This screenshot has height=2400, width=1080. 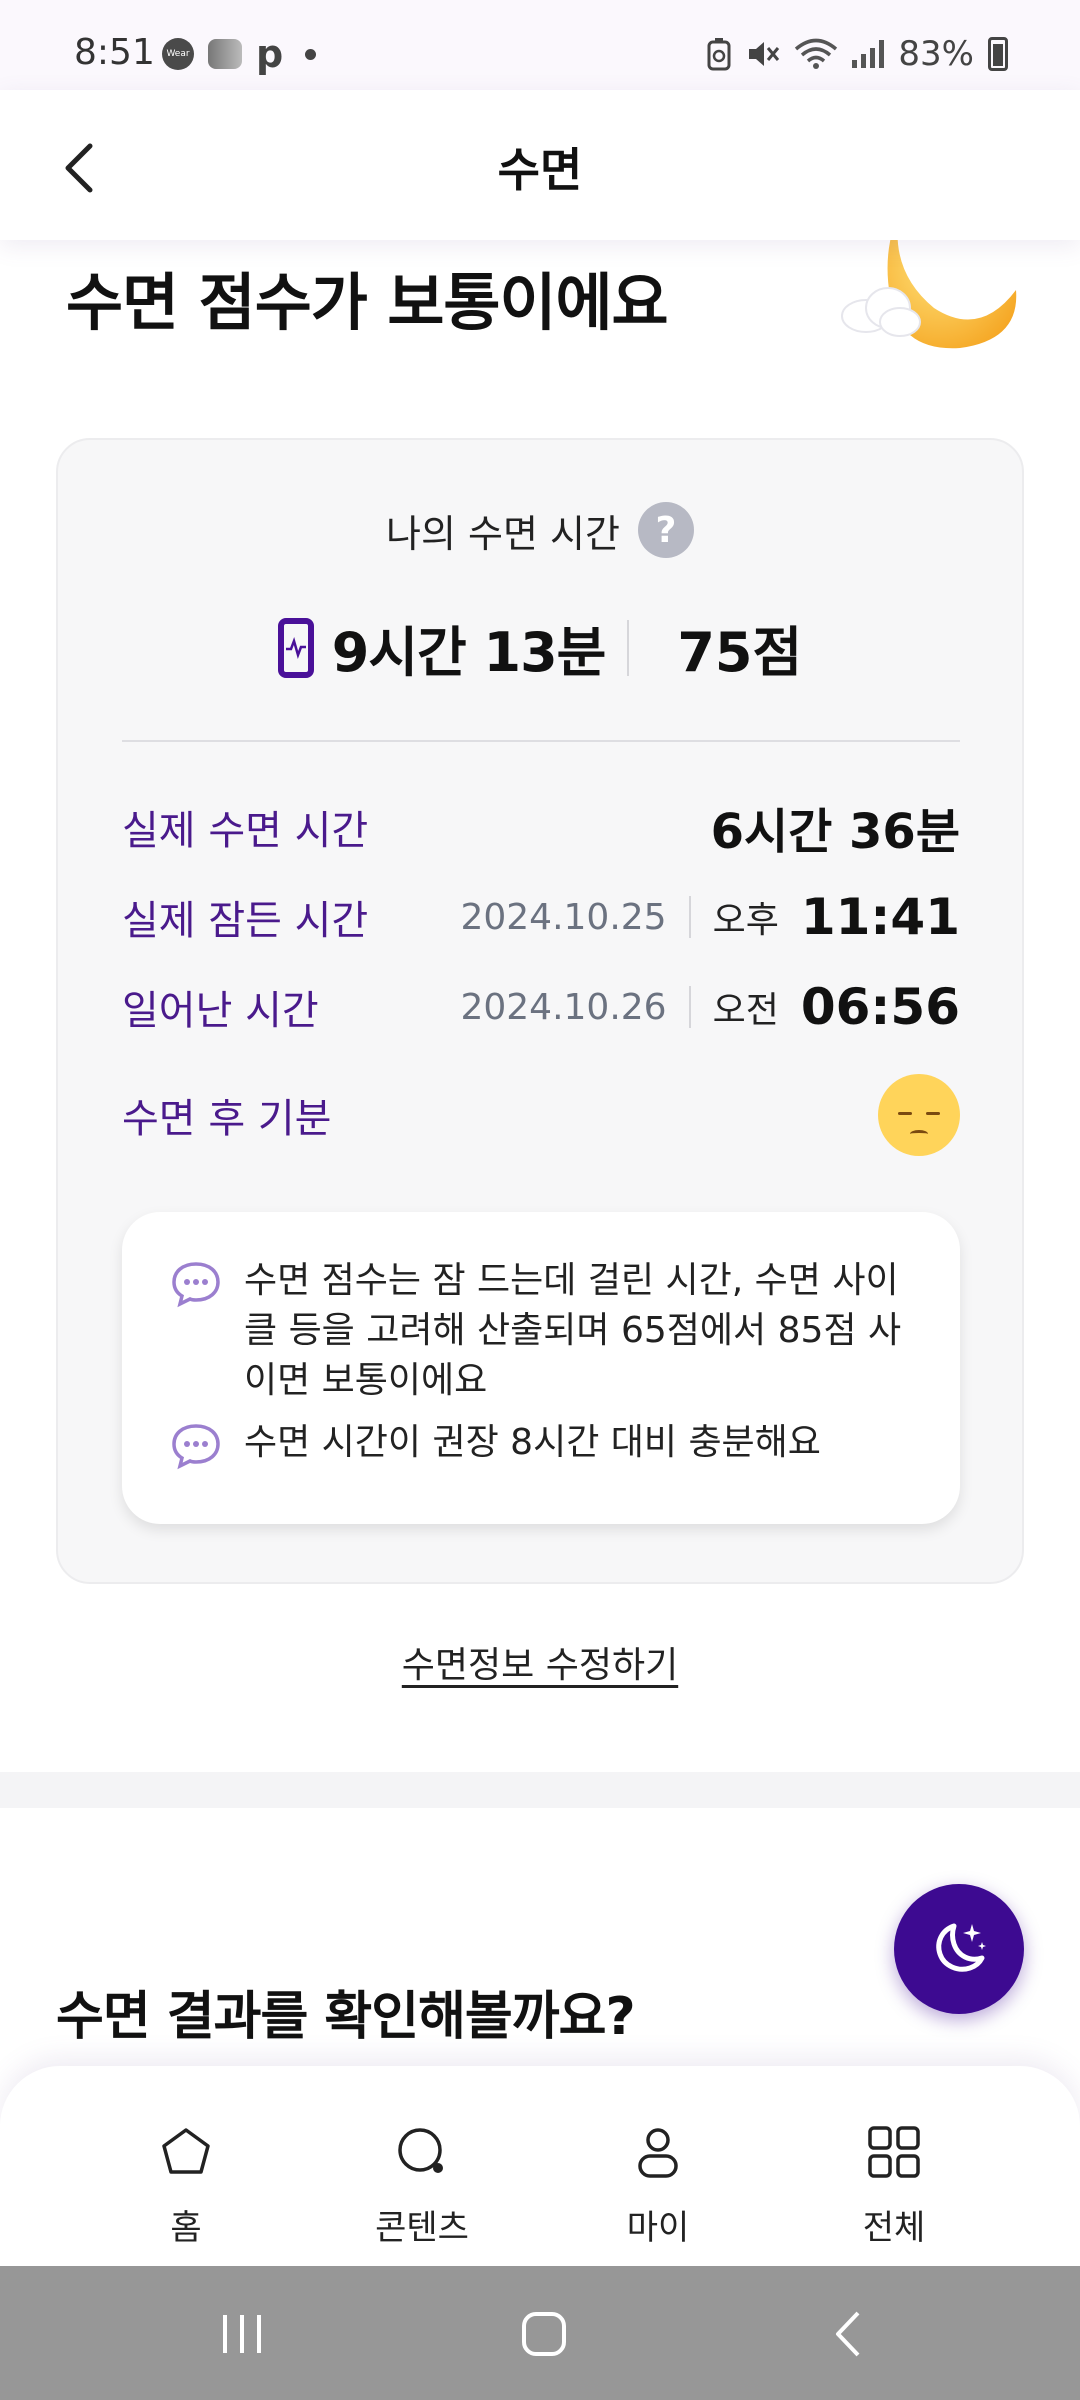 I want to click on edit-sleep-info-link-row: 수면정보 수정하기, so click(x=540, y=1662).